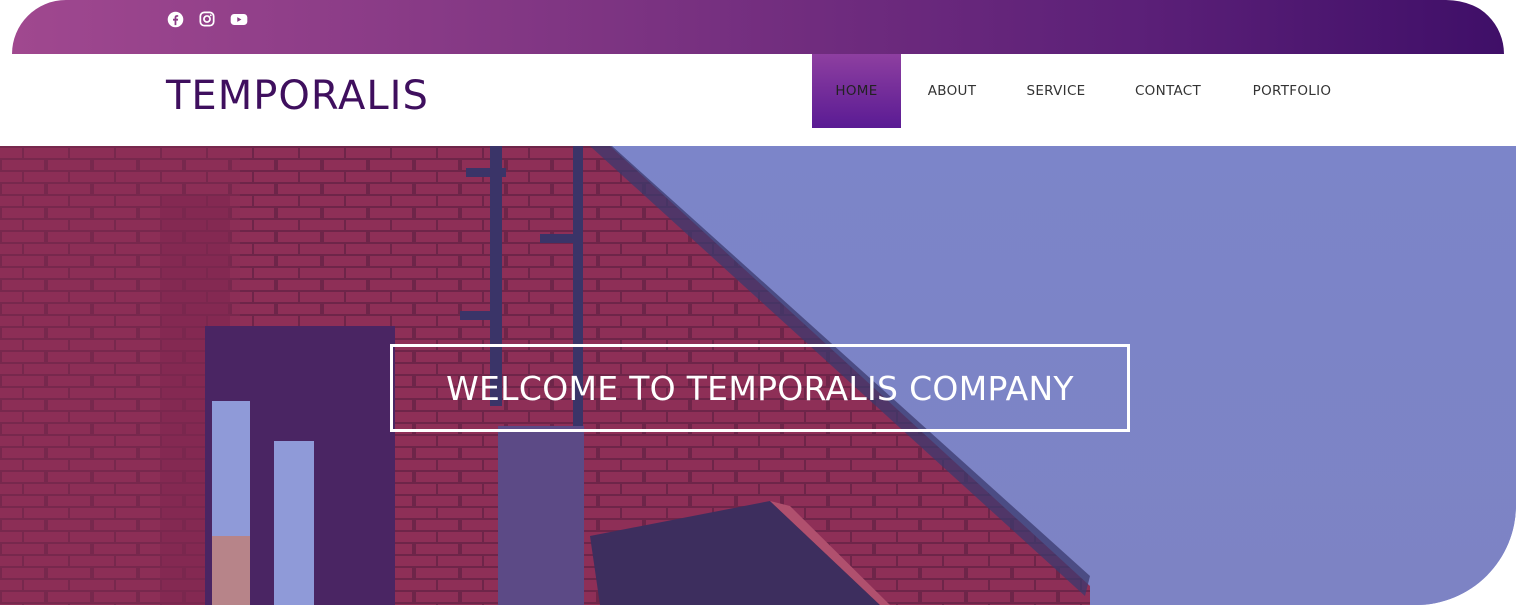 This screenshot has width=1516, height=605. What do you see at coordinates (175, 19) in the screenshot?
I see `facebook-icon` at bounding box center [175, 19].